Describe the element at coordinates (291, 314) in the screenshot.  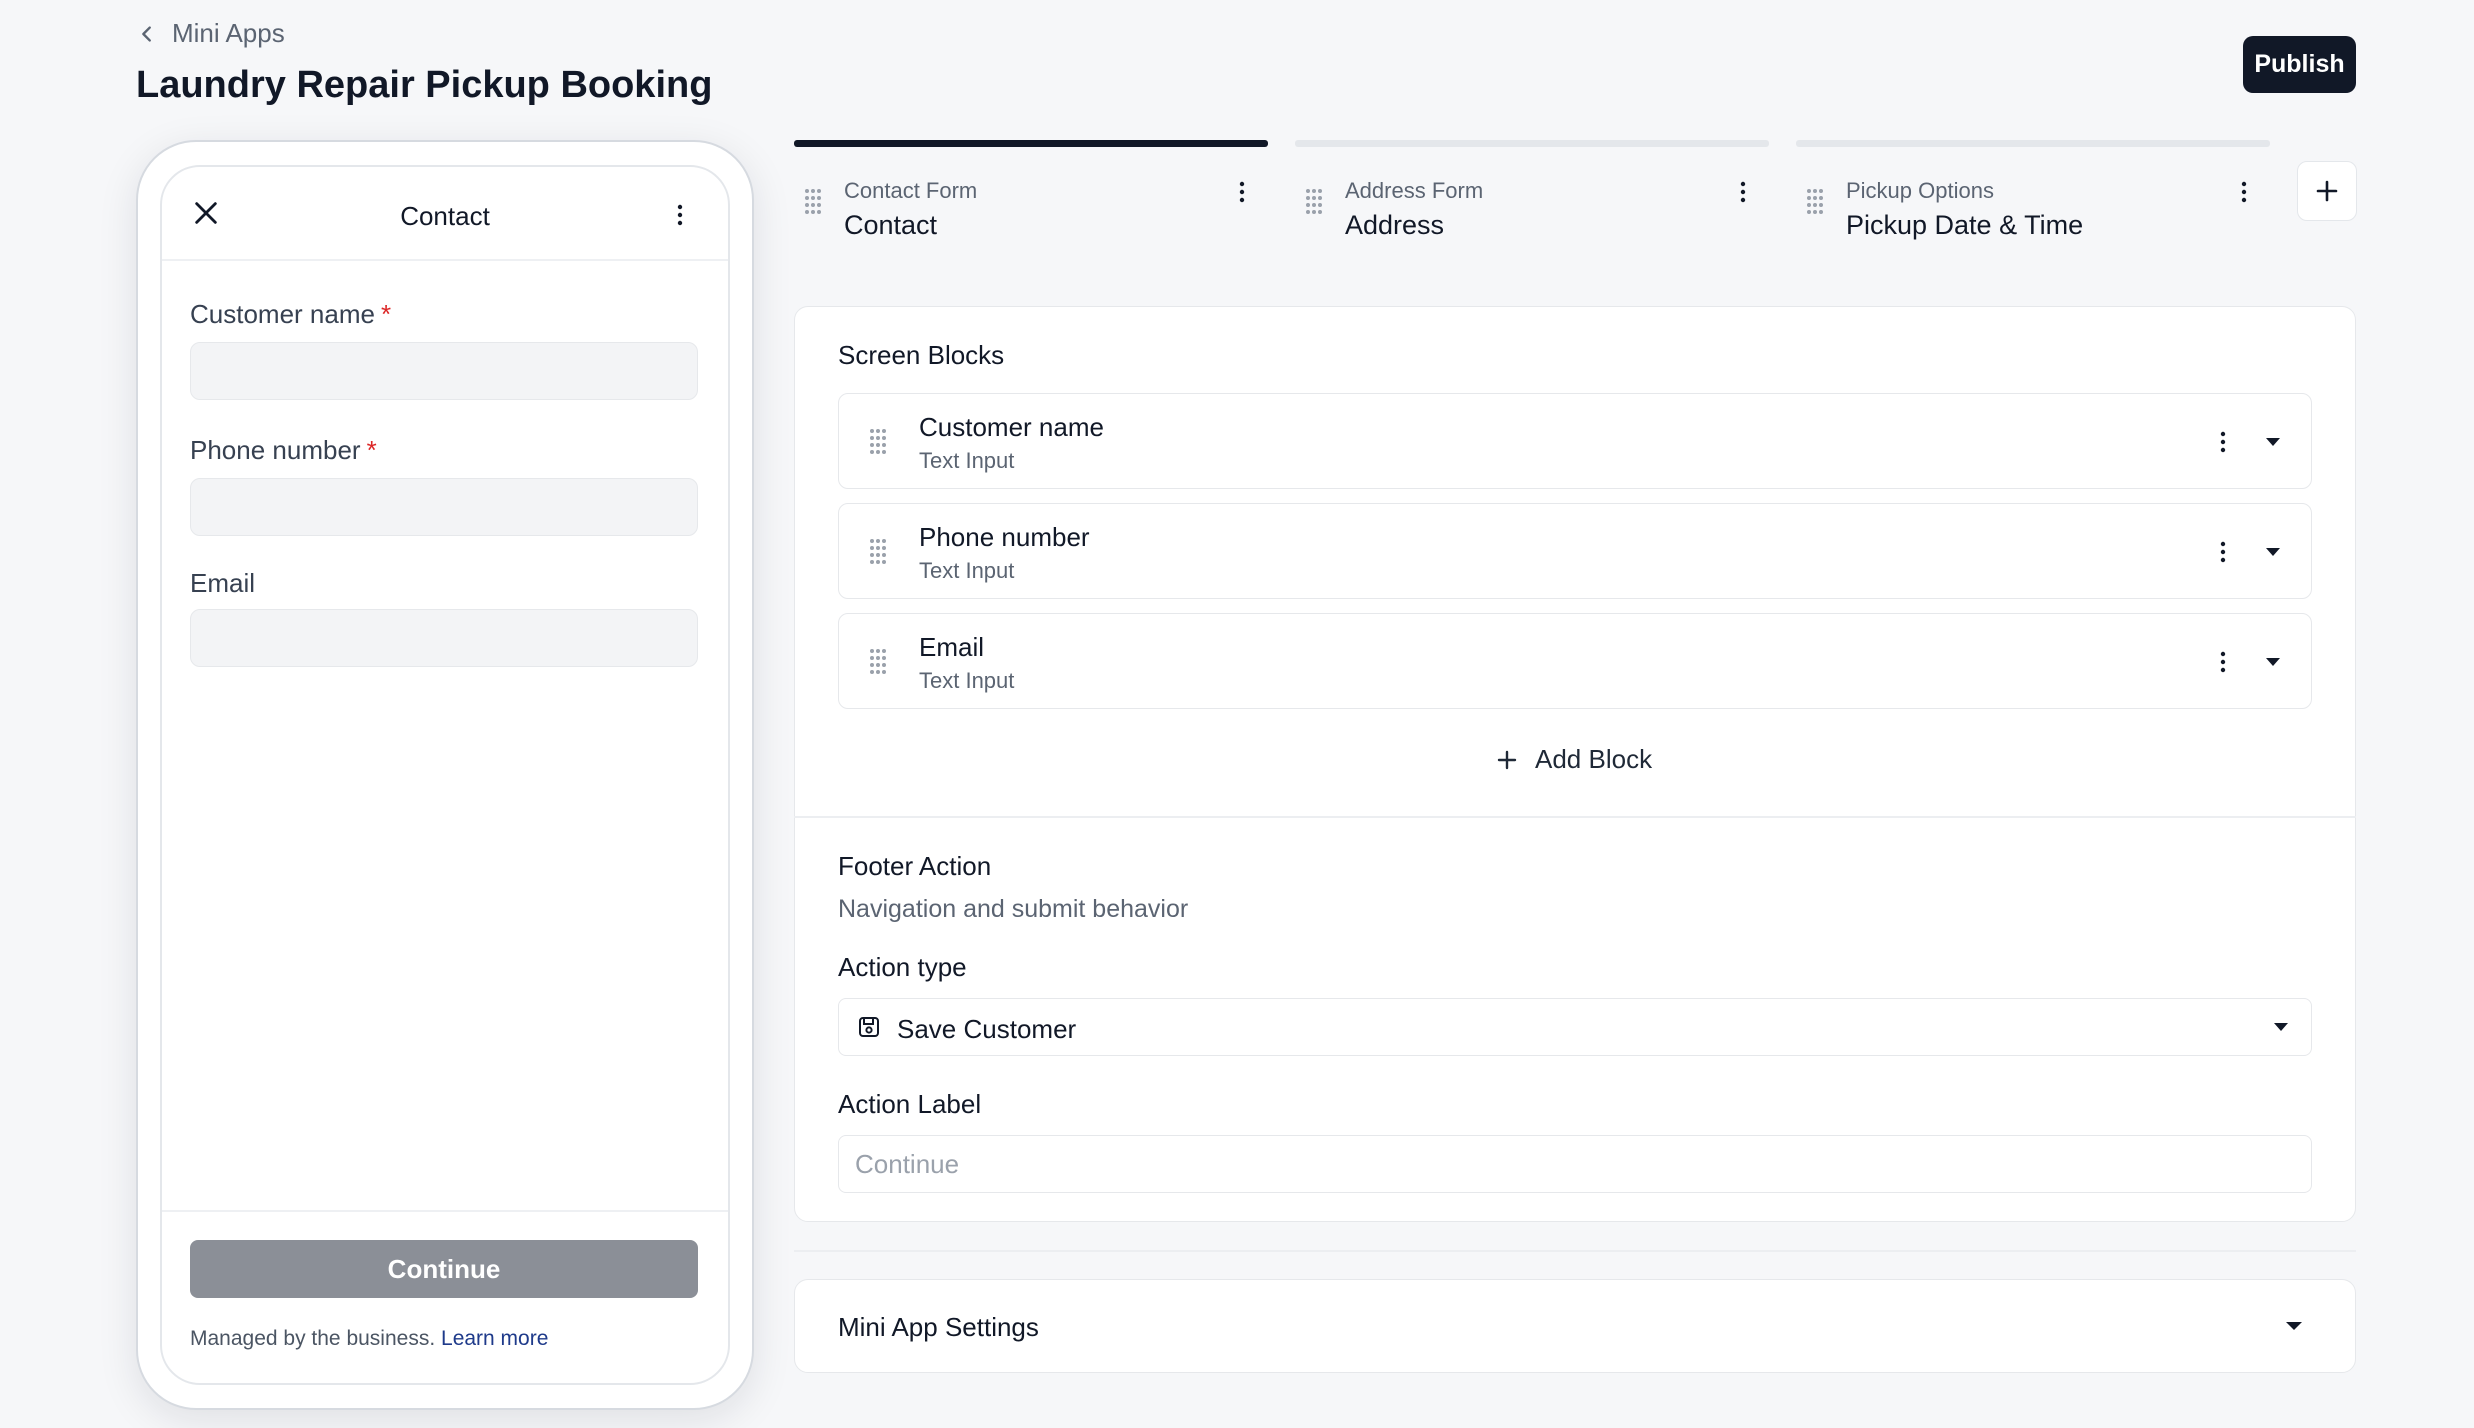
I see `customer-name-label: Customer name *` at that location.